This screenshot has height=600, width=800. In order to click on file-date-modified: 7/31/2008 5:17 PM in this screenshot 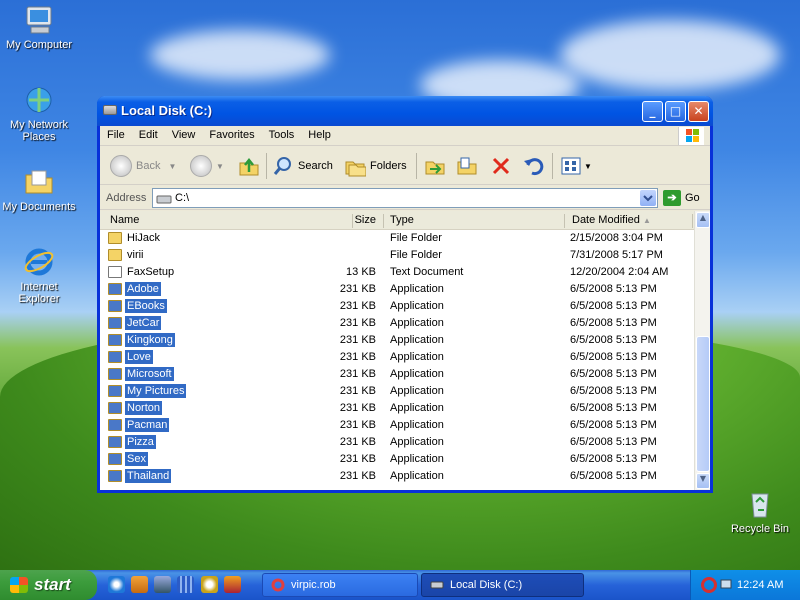, I will do `click(616, 255)`.